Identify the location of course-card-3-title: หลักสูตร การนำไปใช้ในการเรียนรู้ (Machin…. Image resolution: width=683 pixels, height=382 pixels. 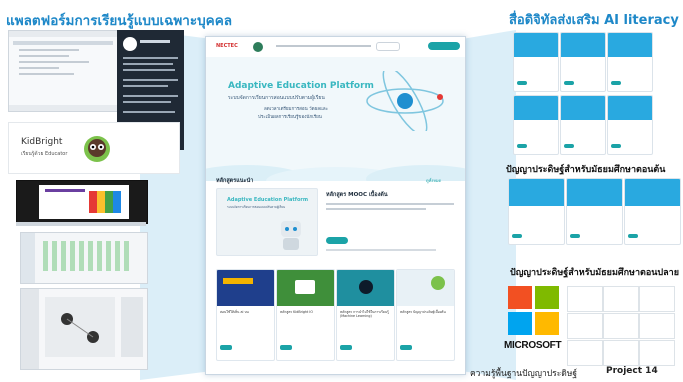
(364, 313).